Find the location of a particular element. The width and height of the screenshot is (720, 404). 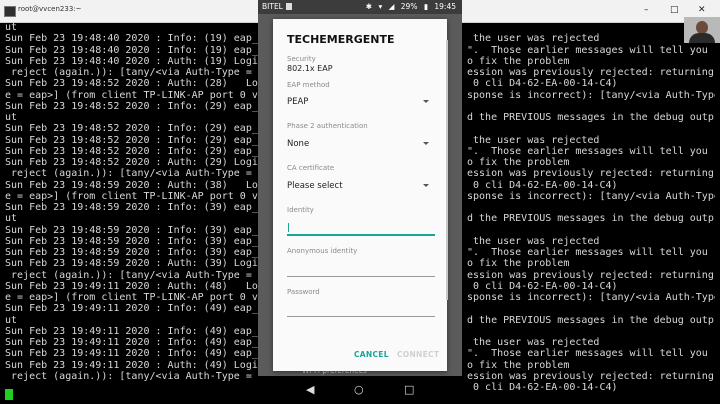

terminal-line-left: Sun Feb 23 19:48:52 2020 : Auth: (28) Lo is located at coordinates (131, 84).